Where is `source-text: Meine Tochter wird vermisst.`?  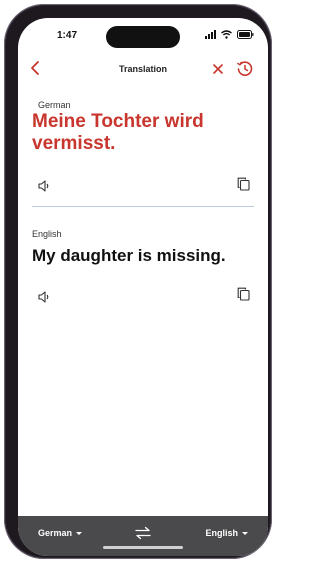
source-text: Meine Tochter wird vermisst. is located at coordinates (118, 132).